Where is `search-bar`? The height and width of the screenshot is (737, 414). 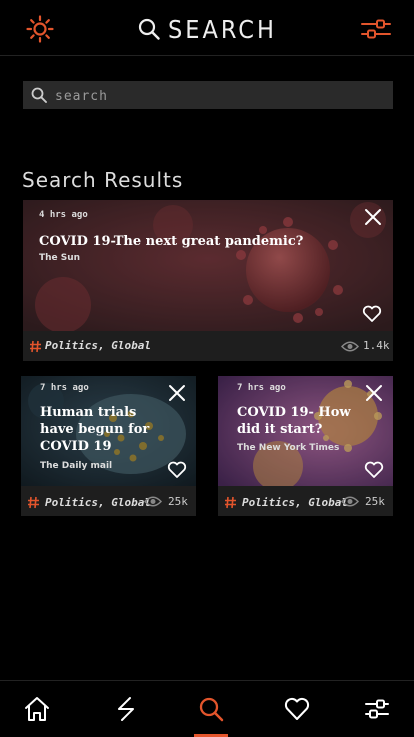
search-bar is located at coordinates (208, 96).